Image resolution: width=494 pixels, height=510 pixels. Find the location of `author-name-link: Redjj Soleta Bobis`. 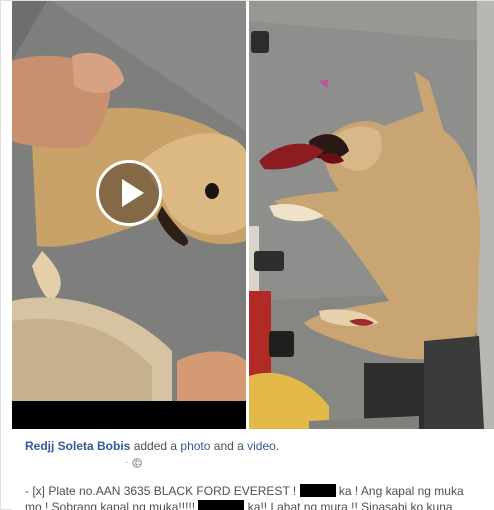

author-name-link: Redjj Soleta Bobis is located at coordinates (77, 446).